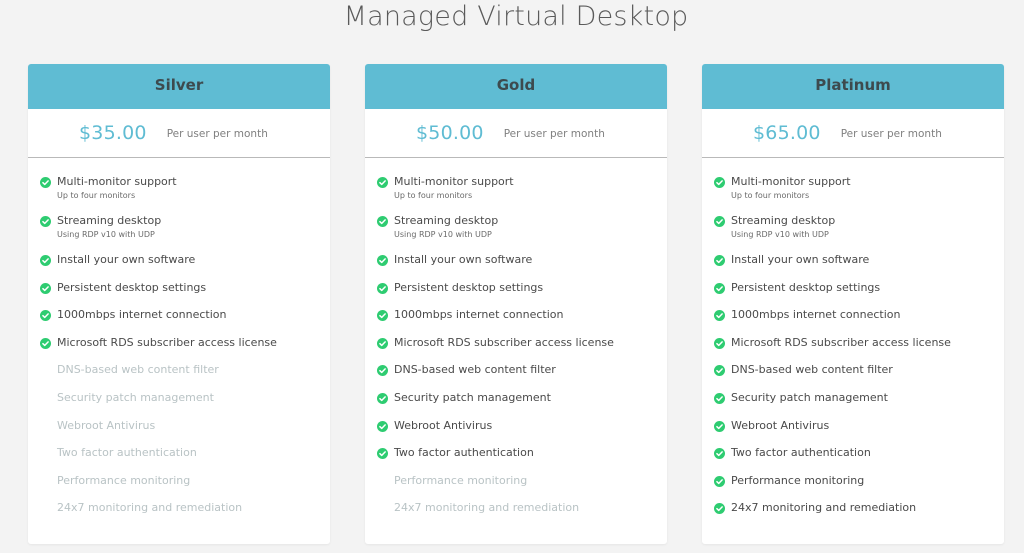 The image size is (1024, 553). I want to click on plan-price-row: $50.00 Per user per month, so click(516, 133).